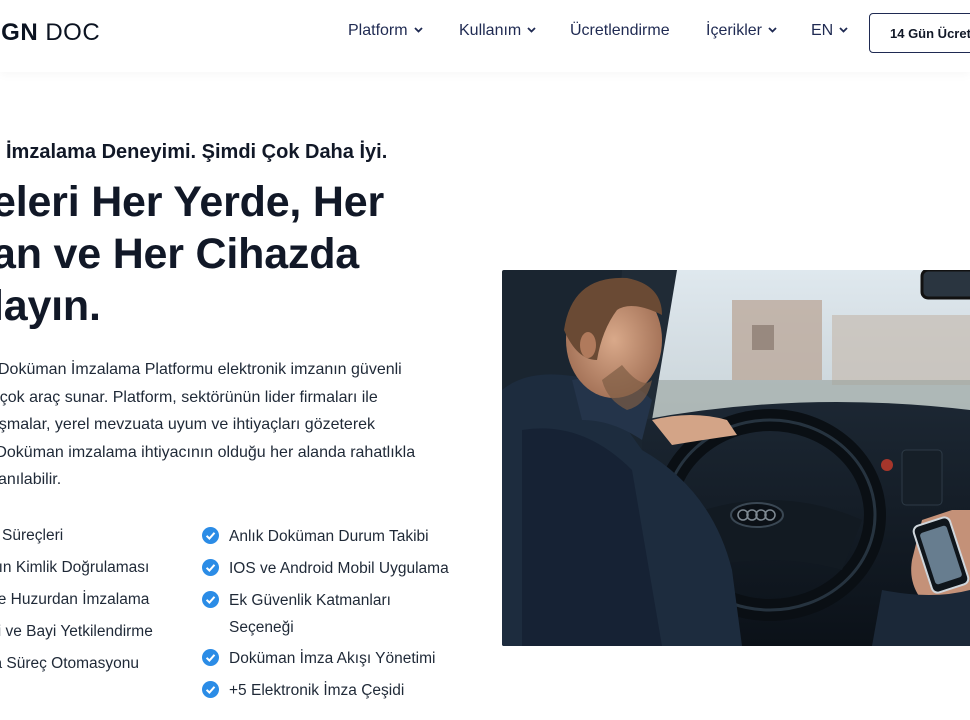  I want to click on nav-label: EN, so click(822, 30).